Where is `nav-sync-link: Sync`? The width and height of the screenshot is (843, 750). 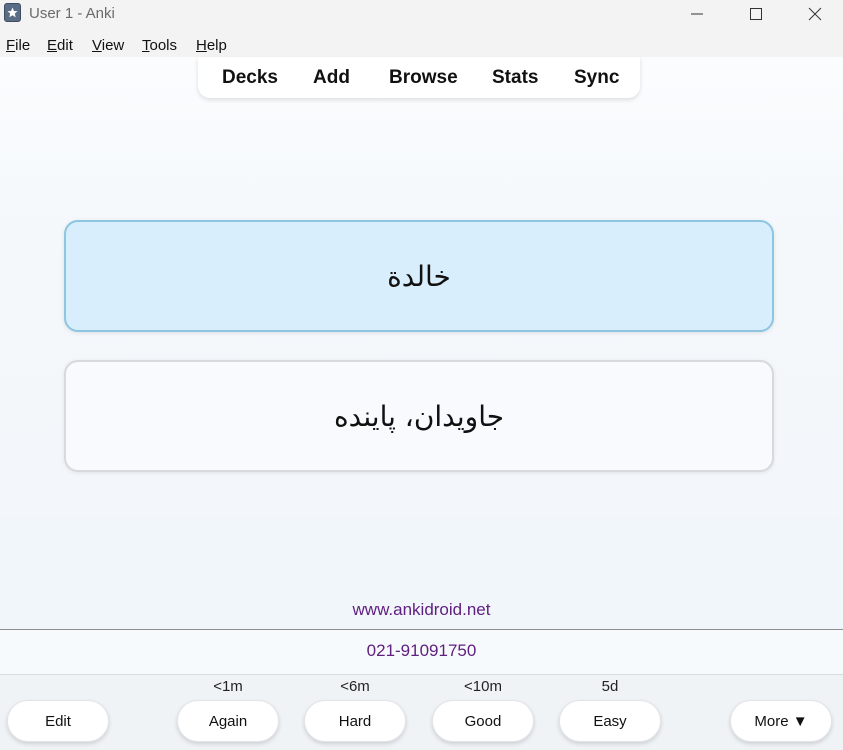
nav-sync-link: Sync is located at coordinates (596, 78).